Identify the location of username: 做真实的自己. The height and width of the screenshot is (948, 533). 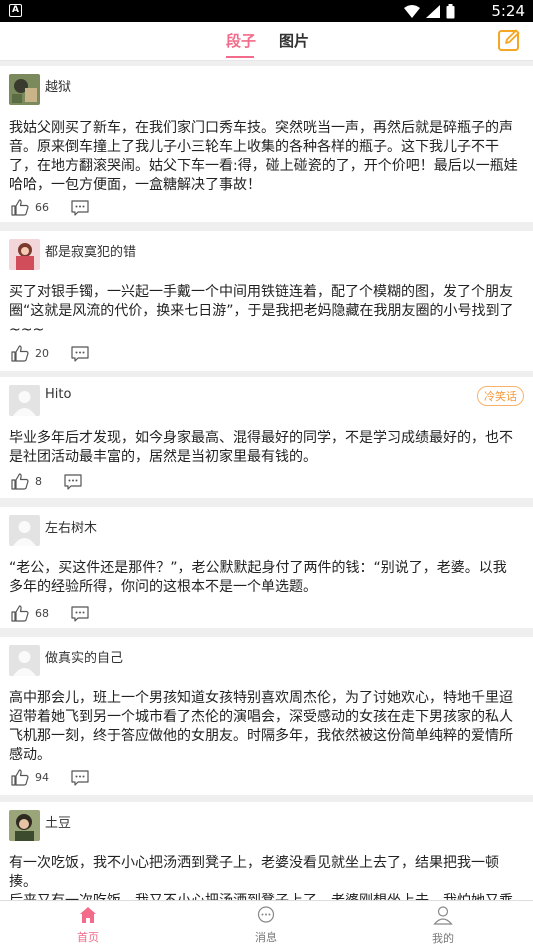
(84, 656).